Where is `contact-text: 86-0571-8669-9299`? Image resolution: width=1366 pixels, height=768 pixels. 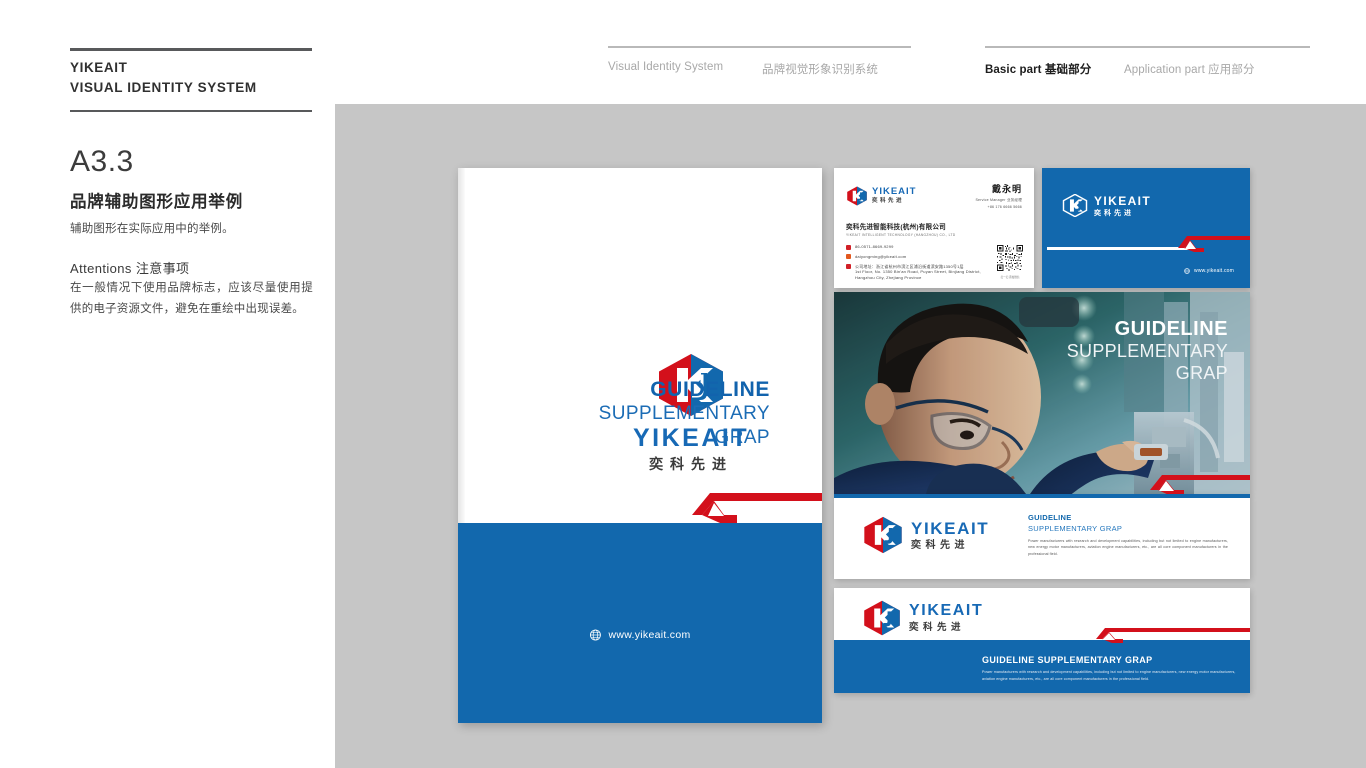
contact-text: 86-0571-8669-9299 is located at coordinates (874, 246).